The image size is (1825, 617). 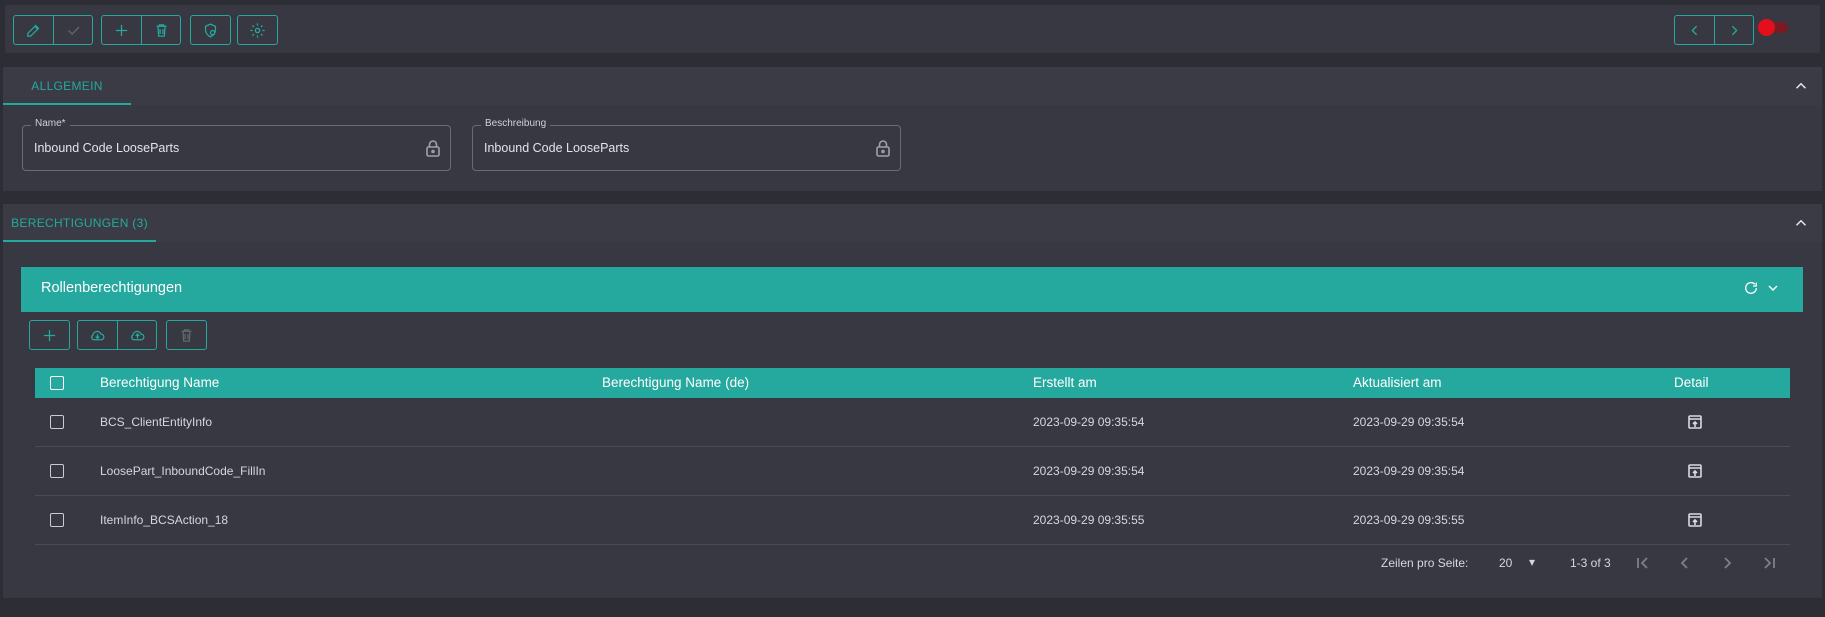 What do you see at coordinates (79, 223) in the screenshot?
I see `tab-permissions: BERECHTIGUNGEN (3)` at bounding box center [79, 223].